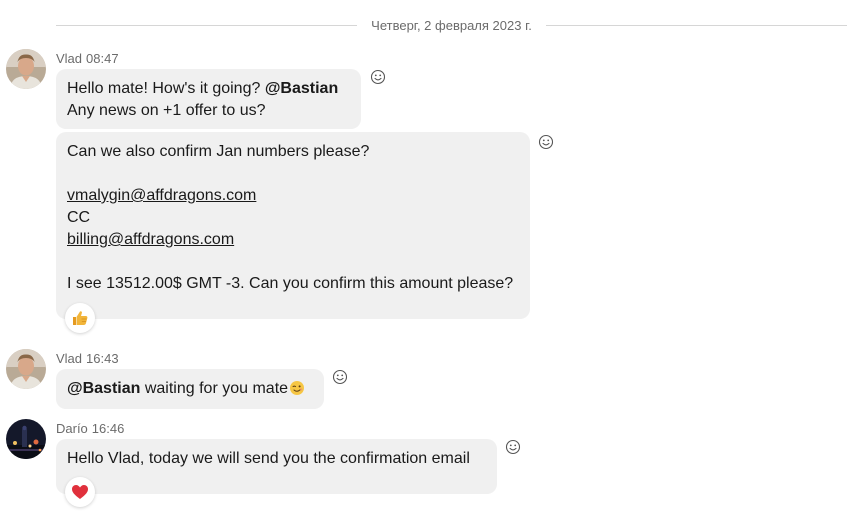 The image size is (847, 522). What do you see at coordinates (150, 239) in the screenshot?
I see `email-link-billing: billing@affdragons.com` at bounding box center [150, 239].